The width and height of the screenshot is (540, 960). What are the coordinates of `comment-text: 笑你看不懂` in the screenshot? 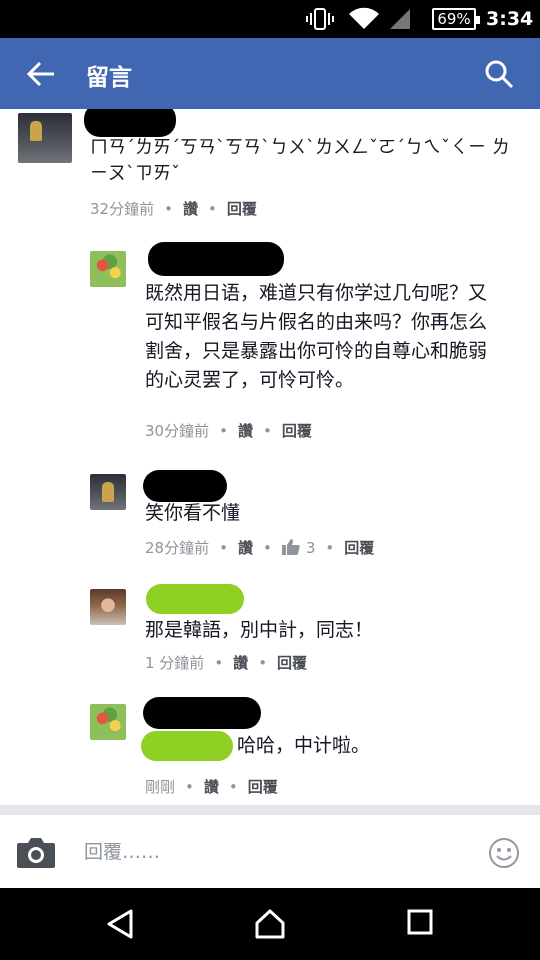 It's located at (193, 513).